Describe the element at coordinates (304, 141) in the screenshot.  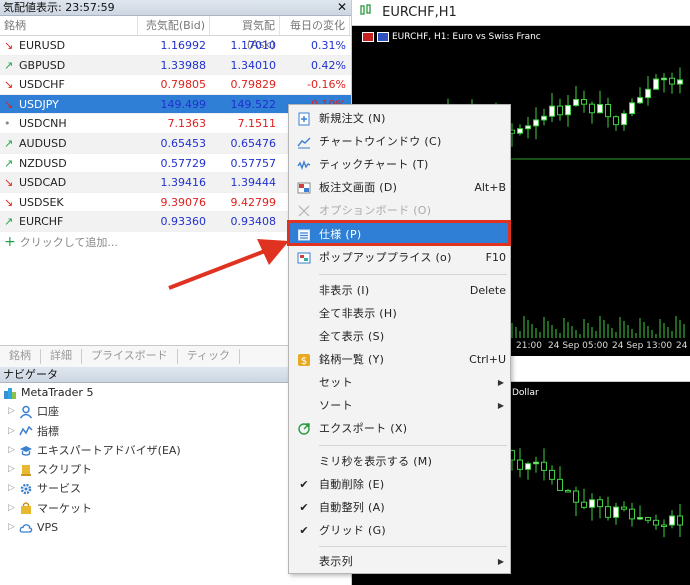
I see `chart-window-icon` at that location.